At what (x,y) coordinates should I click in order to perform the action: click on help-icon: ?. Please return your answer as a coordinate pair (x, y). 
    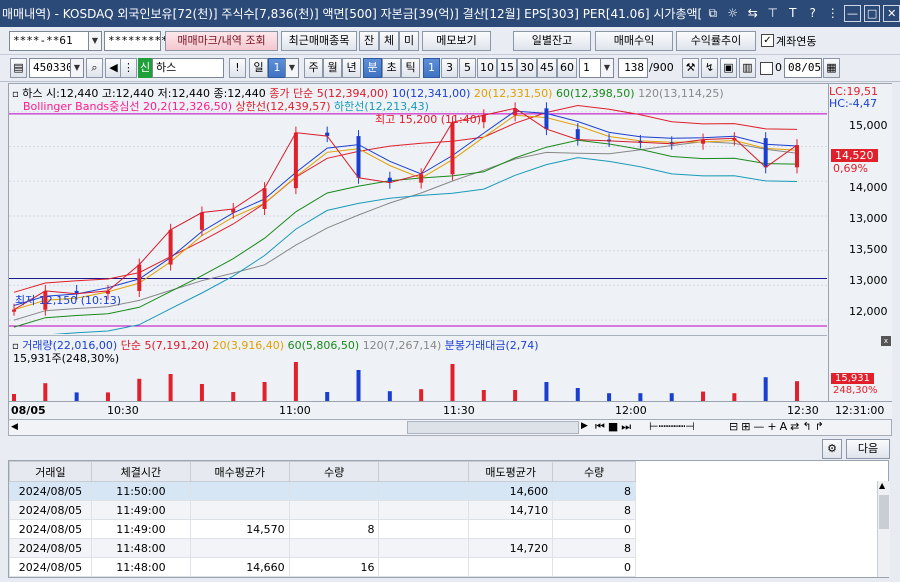
    Looking at the image, I should click on (812, 13).